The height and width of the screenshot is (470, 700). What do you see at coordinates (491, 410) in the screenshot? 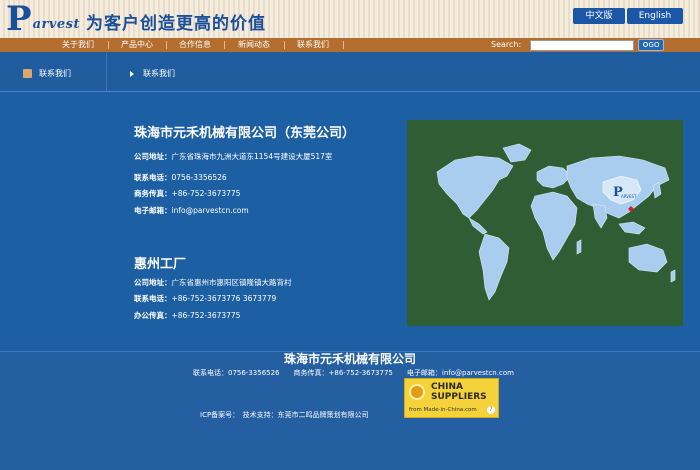
I see `help-icon: ?` at bounding box center [491, 410].